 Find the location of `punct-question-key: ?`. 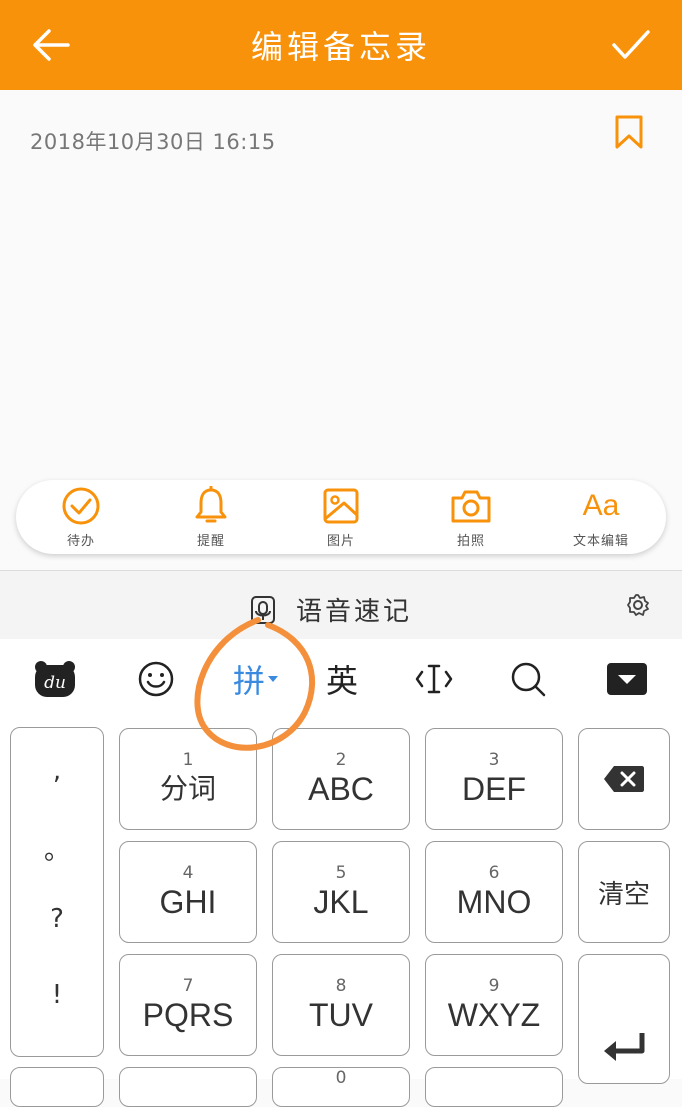

punct-question-key: ? is located at coordinates (57, 919).